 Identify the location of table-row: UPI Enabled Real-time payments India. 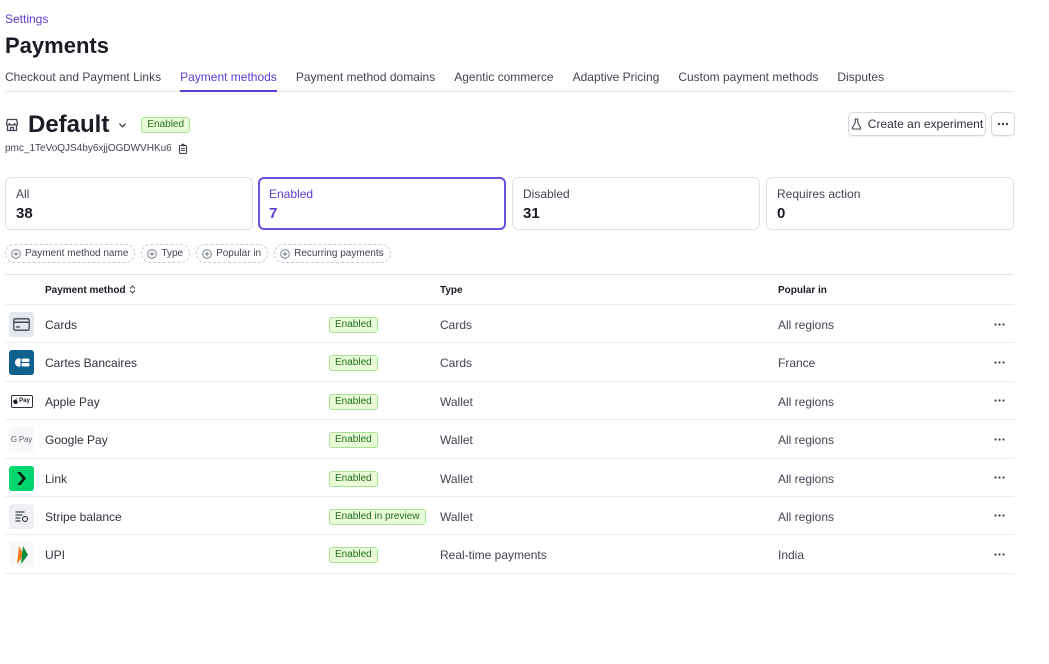
(509, 554).